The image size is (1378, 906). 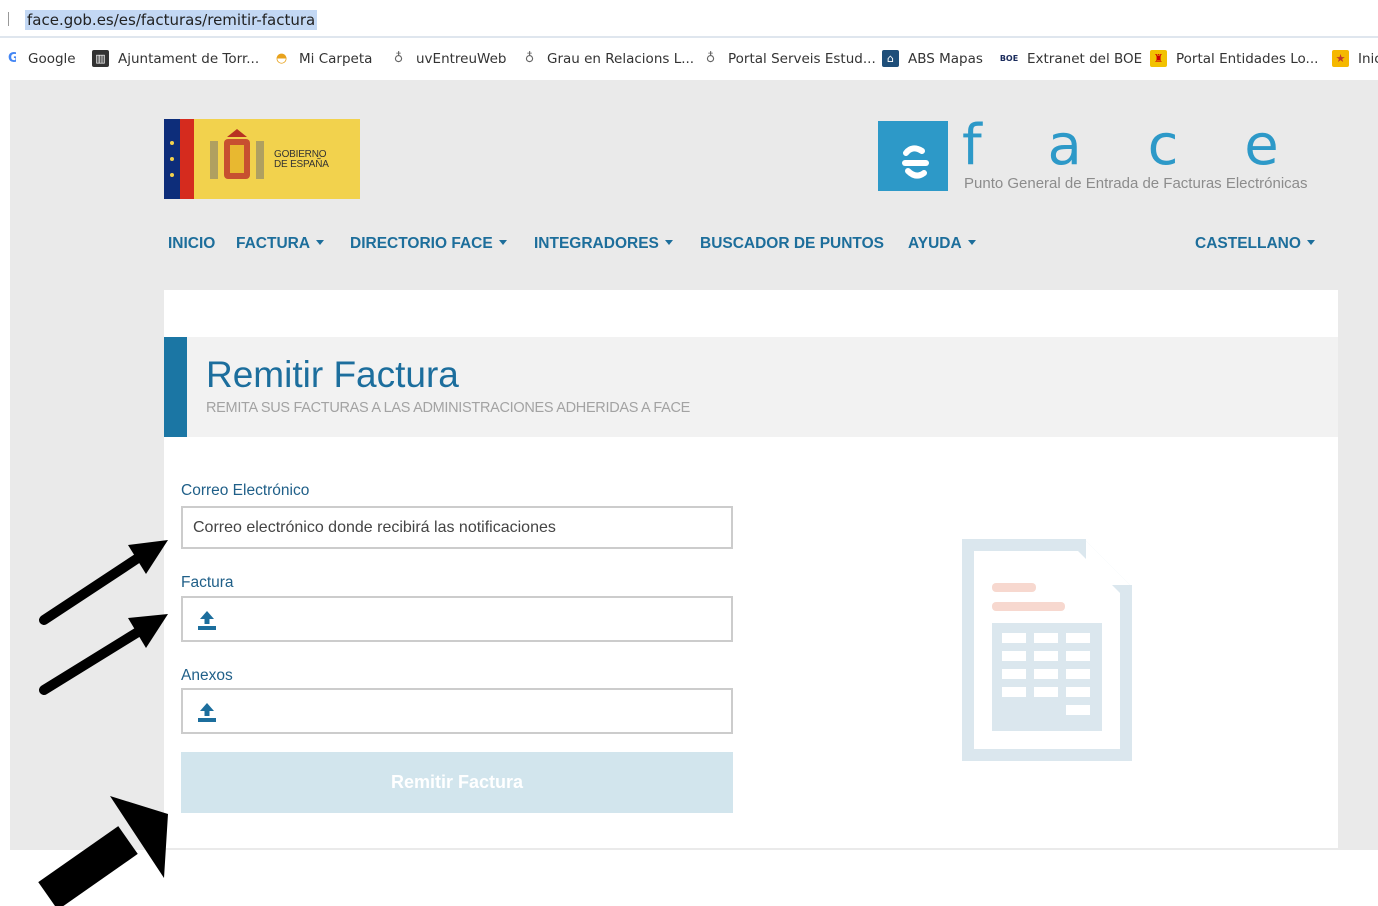 What do you see at coordinates (457, 619) in the screenshot?
I see `factura-upload-field` at bounding box center [457, 619].